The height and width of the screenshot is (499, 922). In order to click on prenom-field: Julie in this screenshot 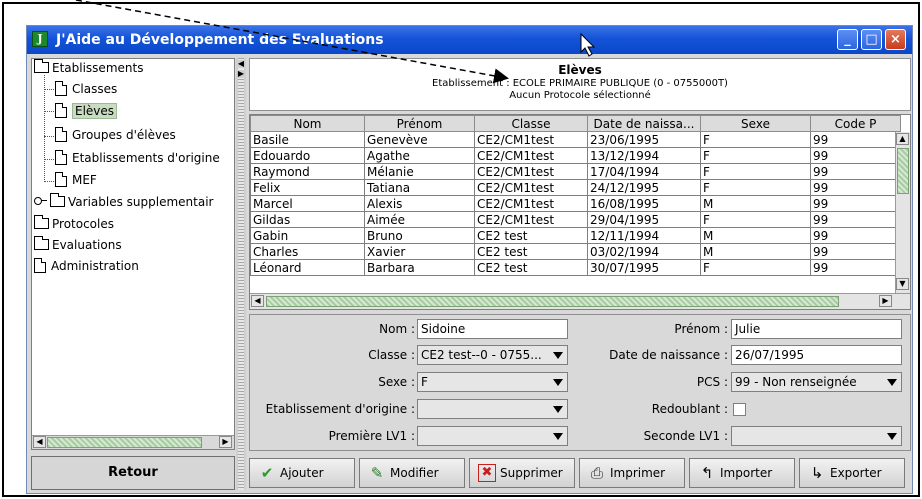, I will do `click(816, 329)`.